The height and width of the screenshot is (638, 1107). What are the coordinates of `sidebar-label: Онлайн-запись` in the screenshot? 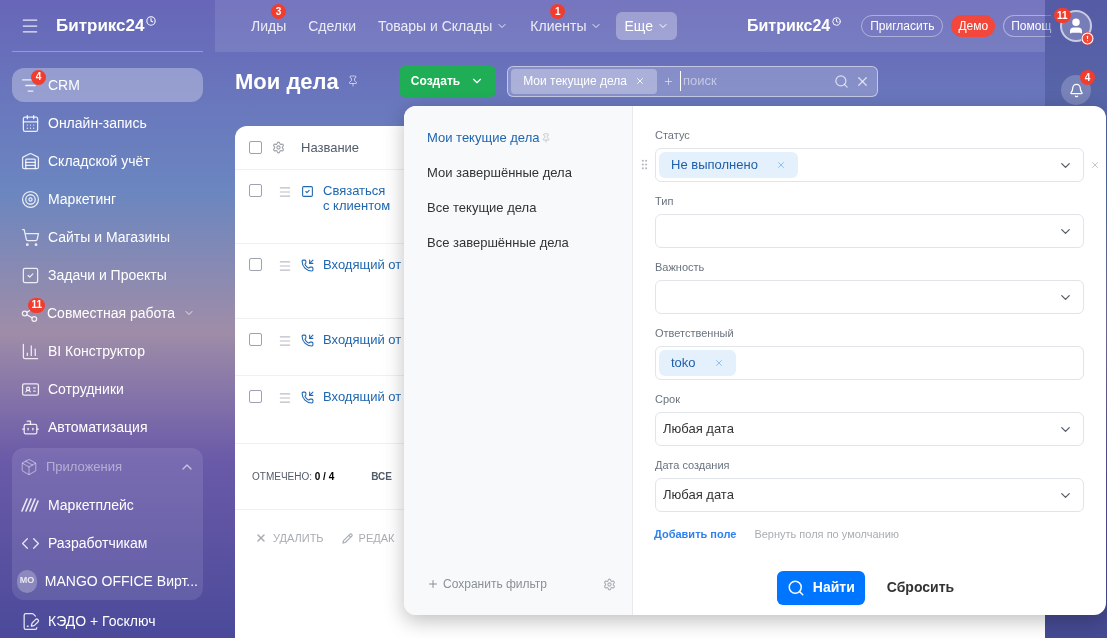 It's located at (98, 123).